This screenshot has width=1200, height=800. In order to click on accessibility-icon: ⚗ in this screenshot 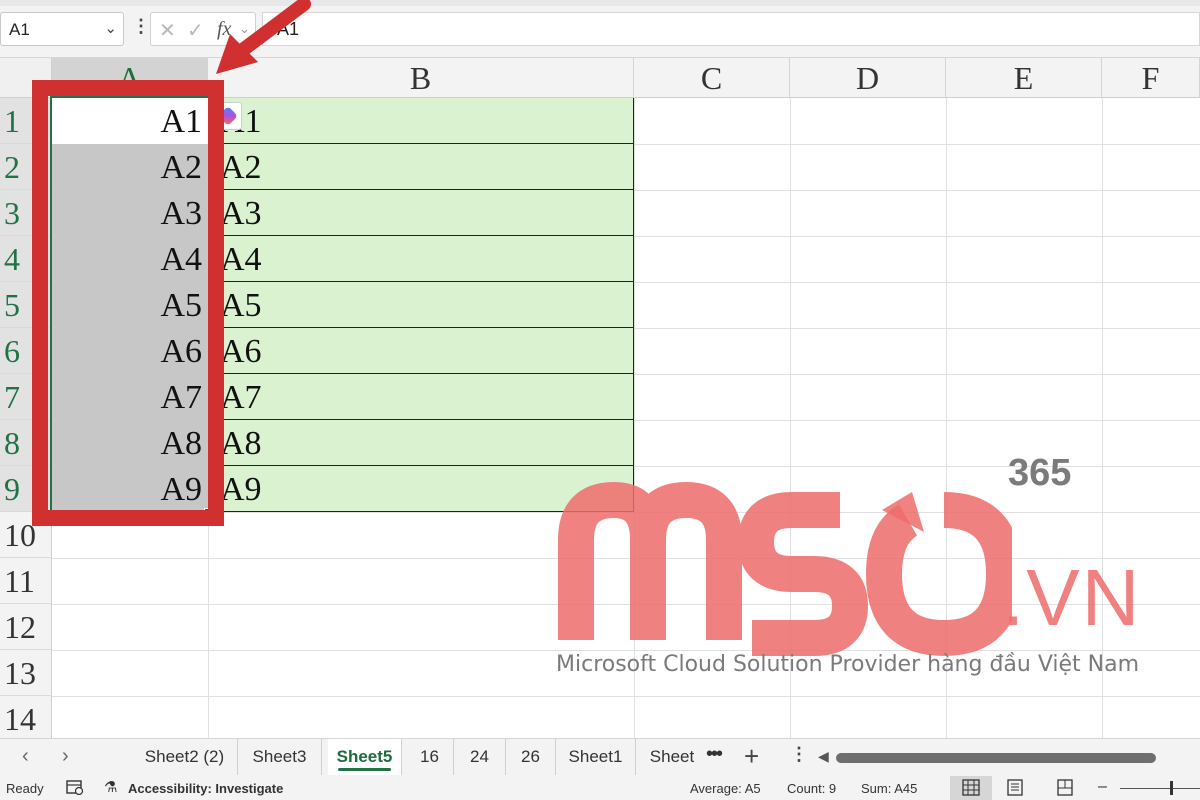, I will do `click(110, 787)`.